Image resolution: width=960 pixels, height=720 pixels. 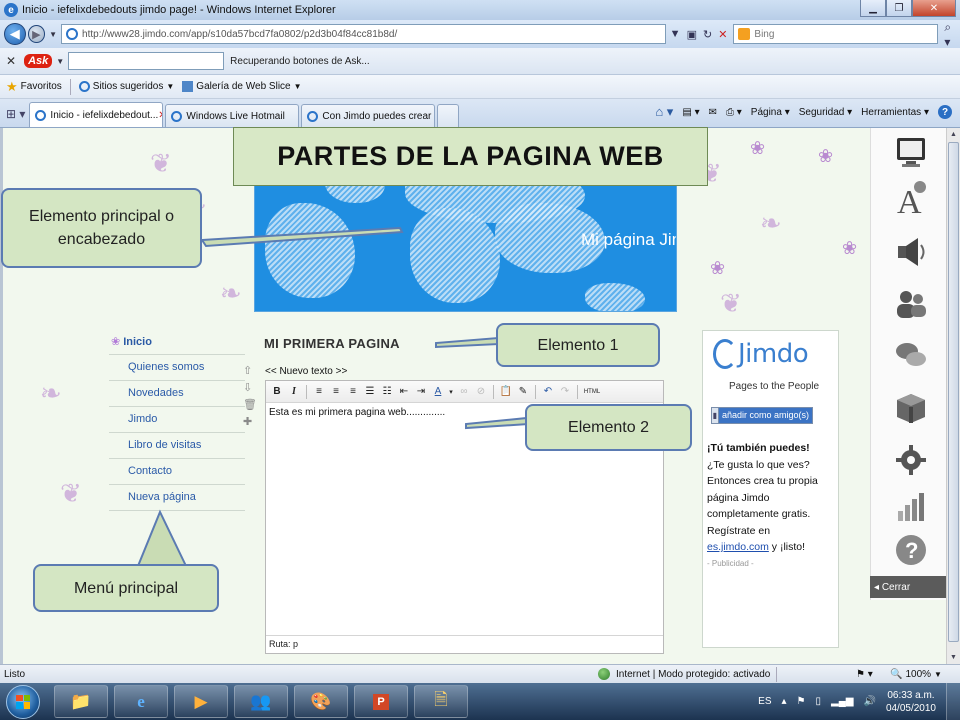 What do you see at coordinates (294, 392) in the screenshot?
I see `italic-button: I` at bounding box center [294, 392].